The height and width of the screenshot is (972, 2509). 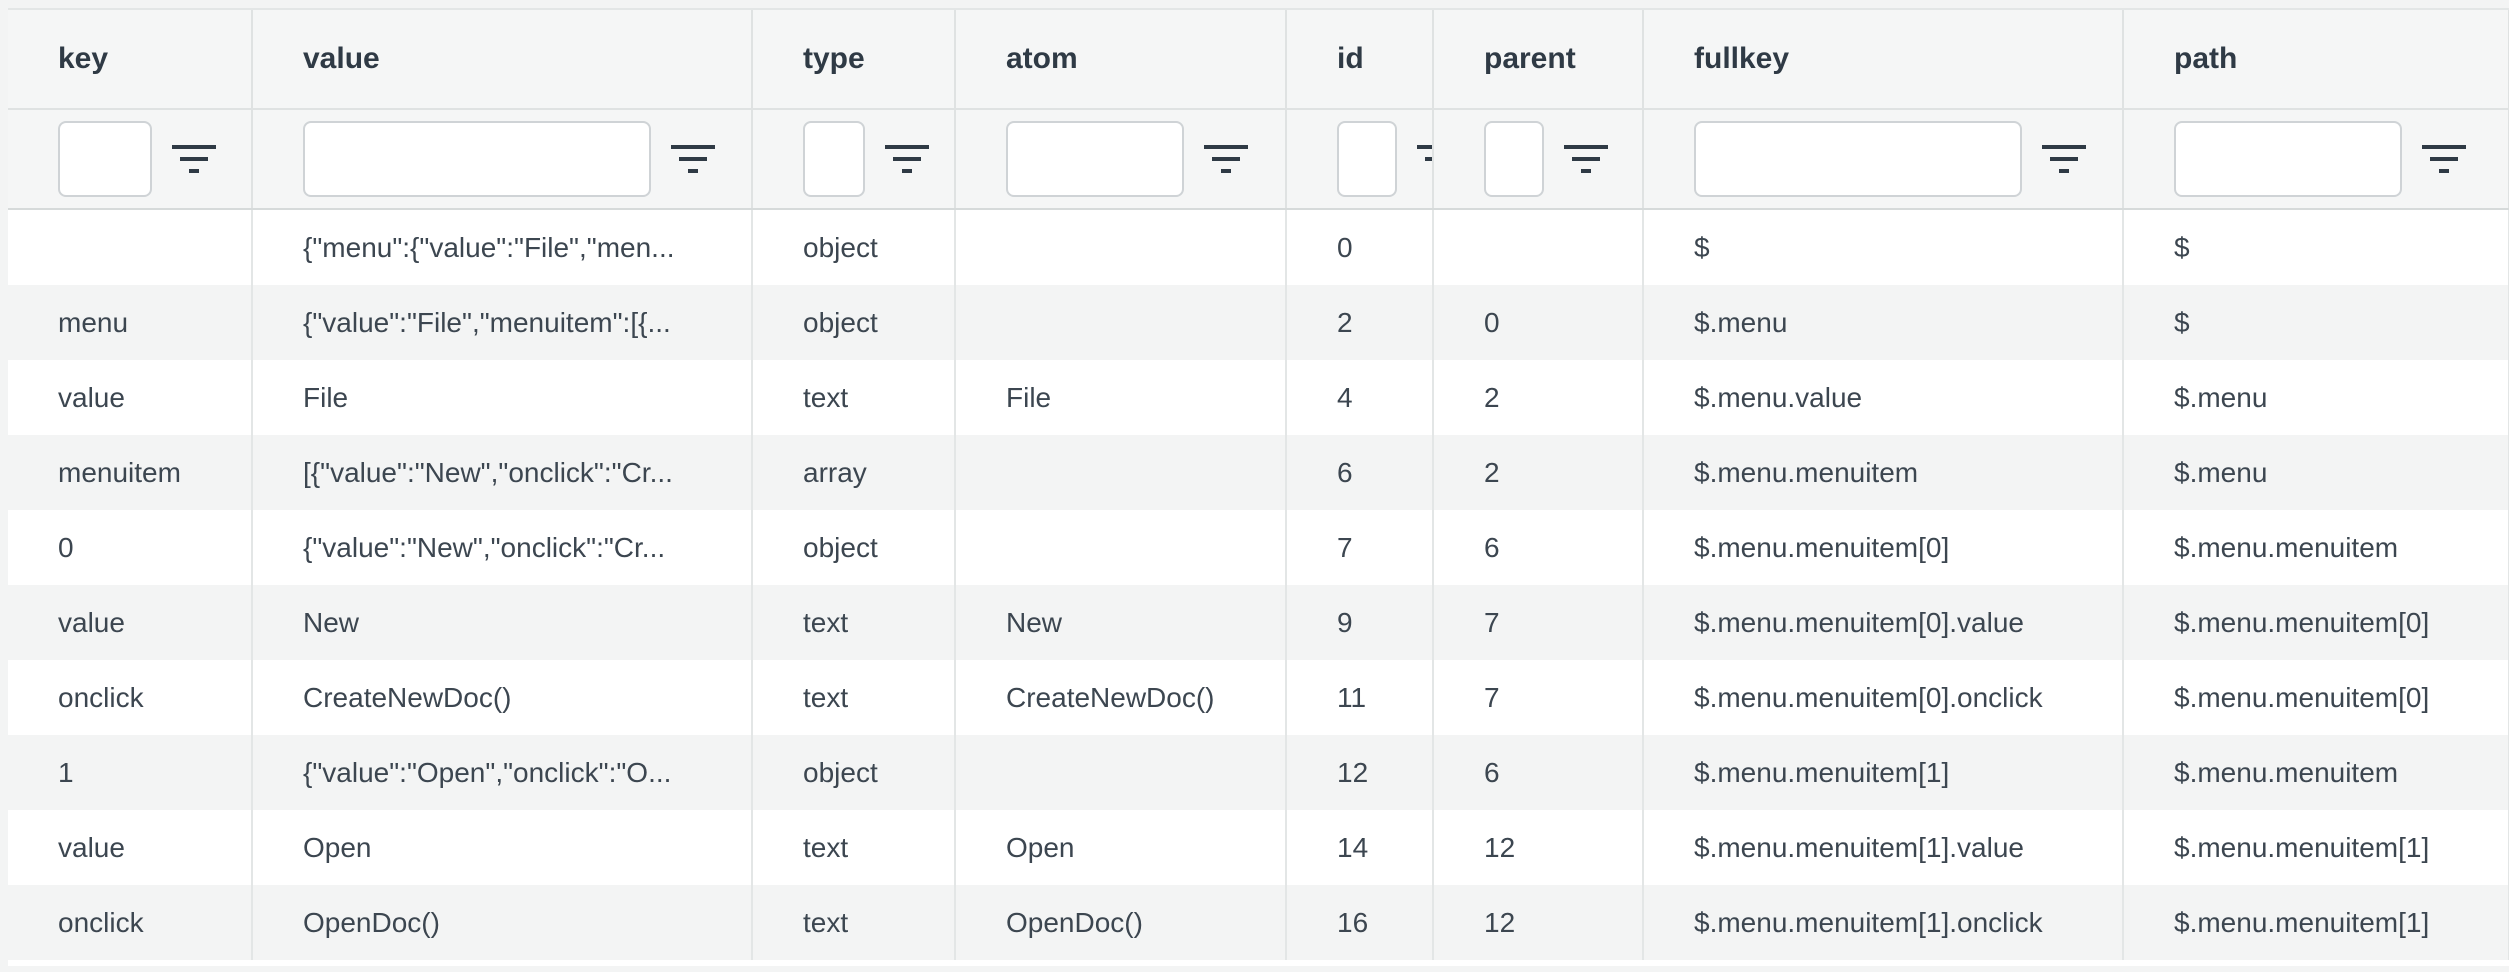 I want to click on filter-cell-id, so click(x=1360, y=159).